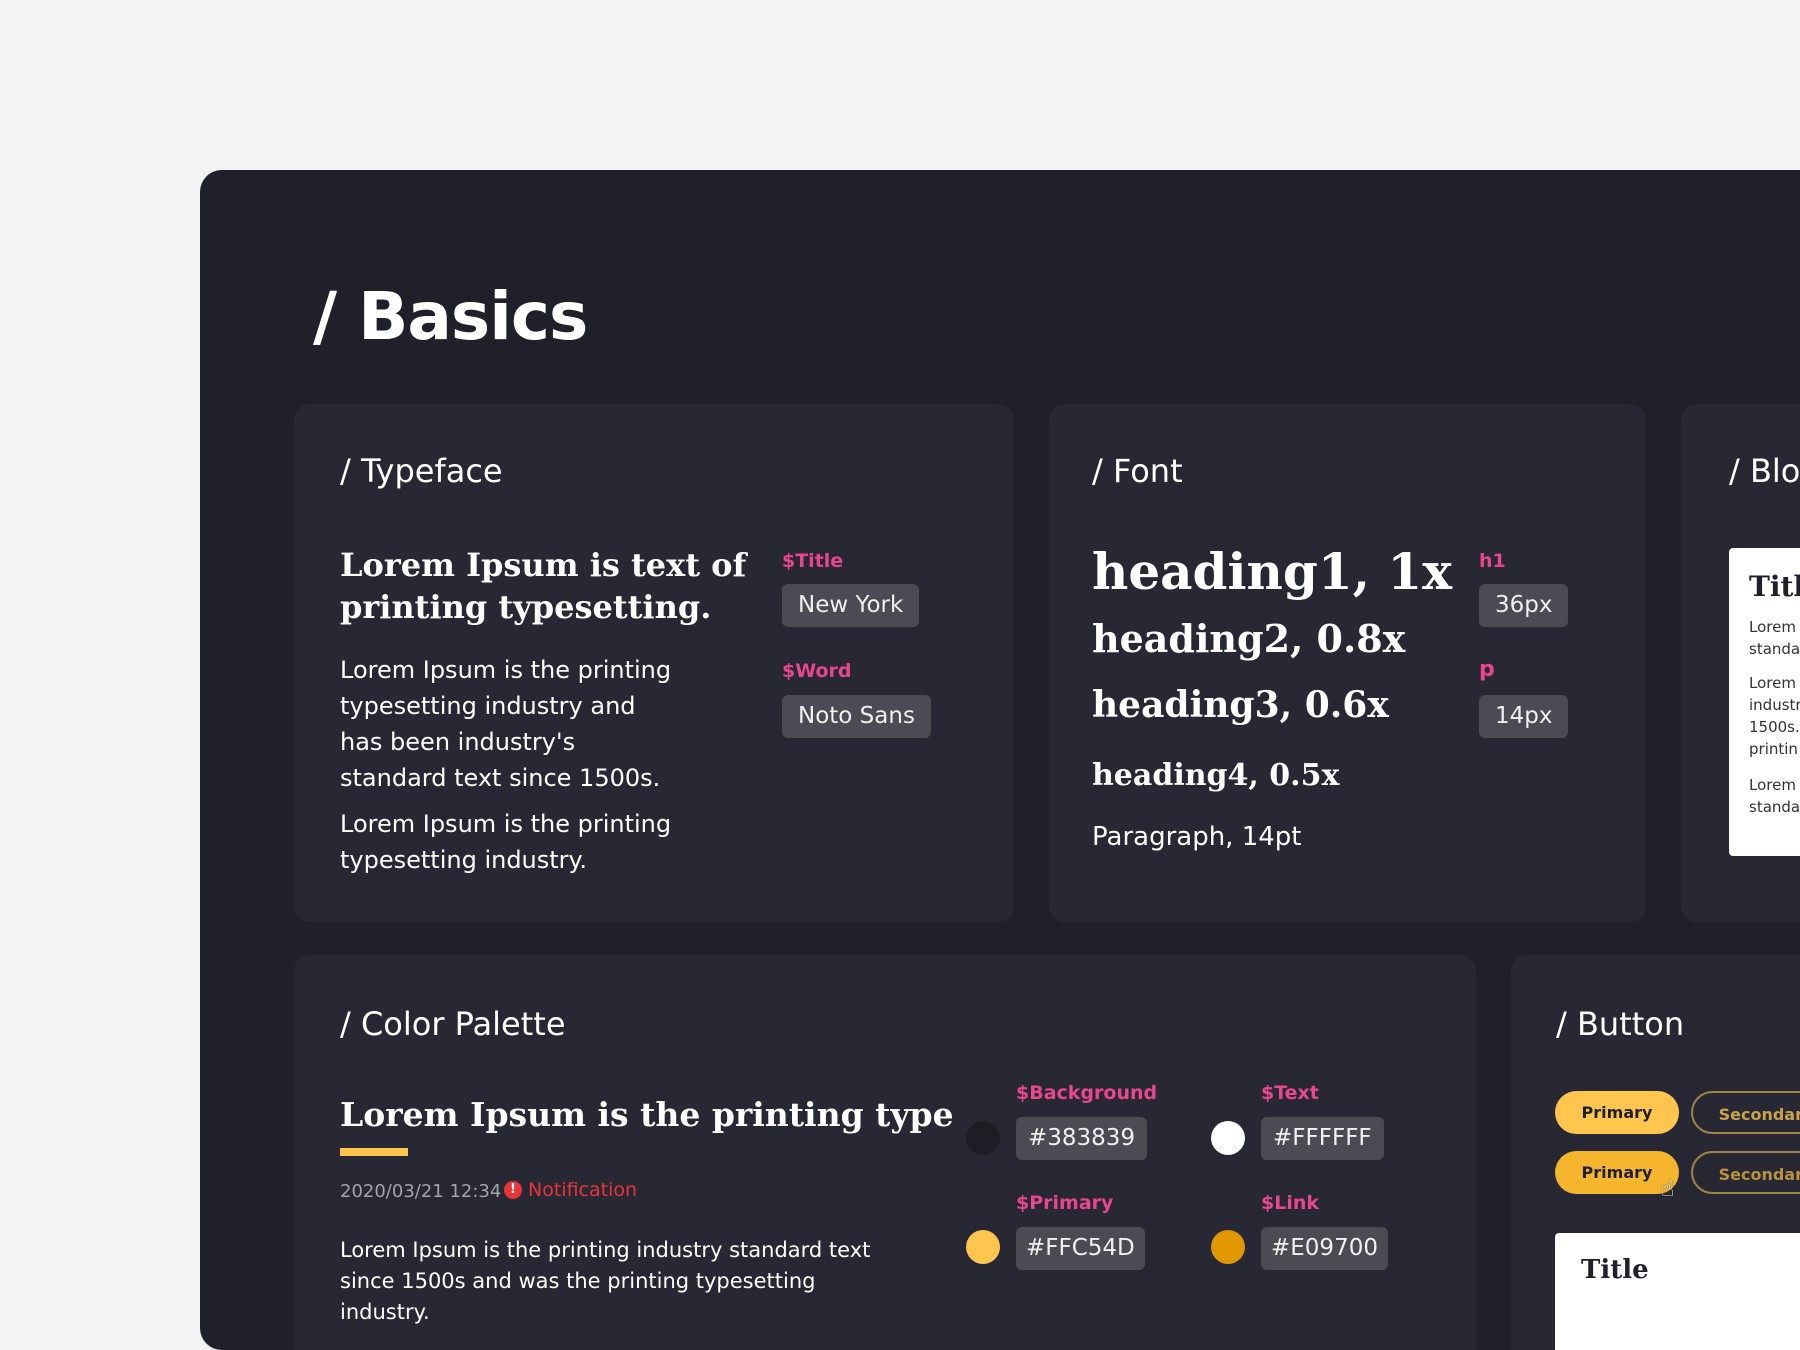 This screenshot has width=1800, height=1350. What do you see at coordinates (1228, 1247) in the screenshot?
I see `link-swatch` at bounding box center [1228, 1247].